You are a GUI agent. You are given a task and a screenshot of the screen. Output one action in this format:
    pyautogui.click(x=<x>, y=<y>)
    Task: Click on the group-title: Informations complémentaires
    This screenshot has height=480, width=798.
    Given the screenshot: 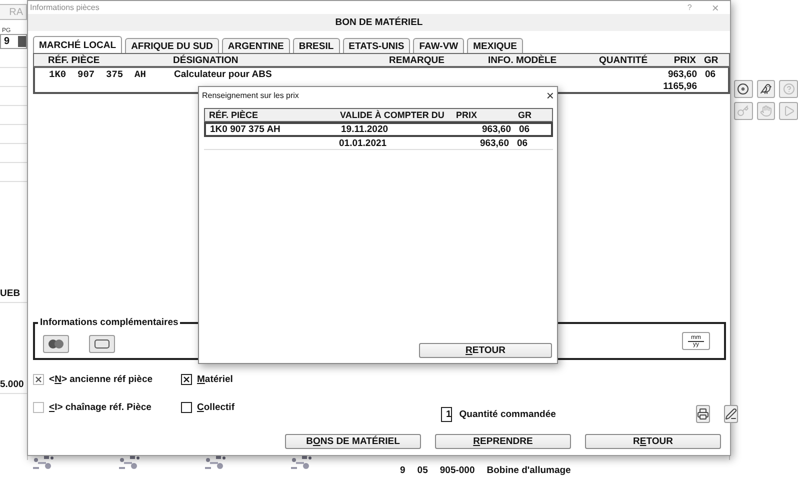 What is the action you would take?
    pyautogui.click(x=109, y=322)
    